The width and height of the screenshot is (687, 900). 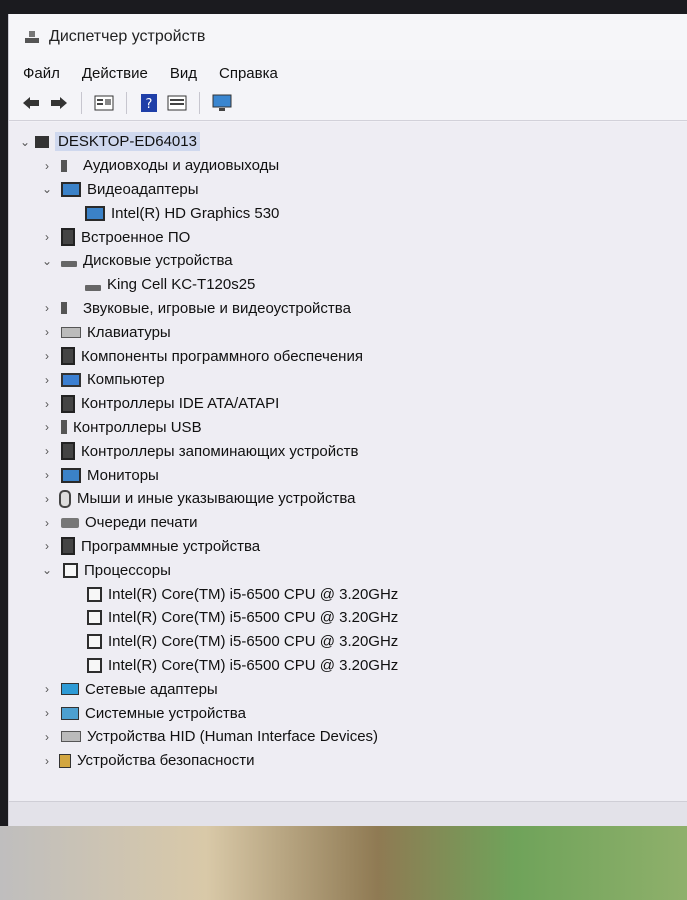 What do you see at coordinates (104, 103) in the screenshot?
I see `properties-icon` at bounding box center [104, 103].